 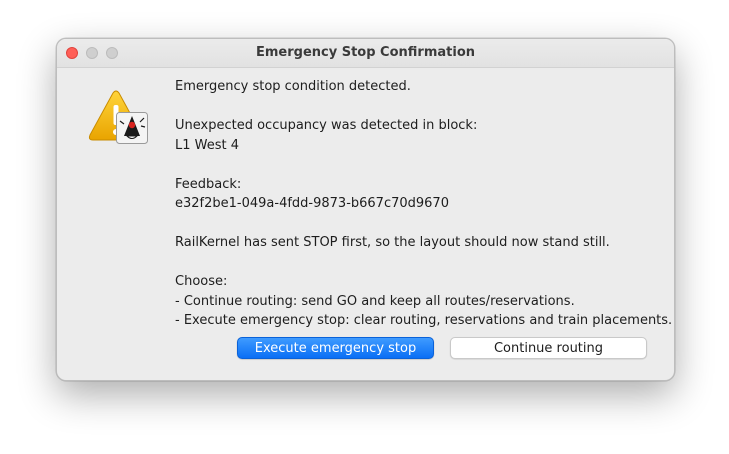 I want to click on java-duke-badge-graphic, so click(x=132, y=128).